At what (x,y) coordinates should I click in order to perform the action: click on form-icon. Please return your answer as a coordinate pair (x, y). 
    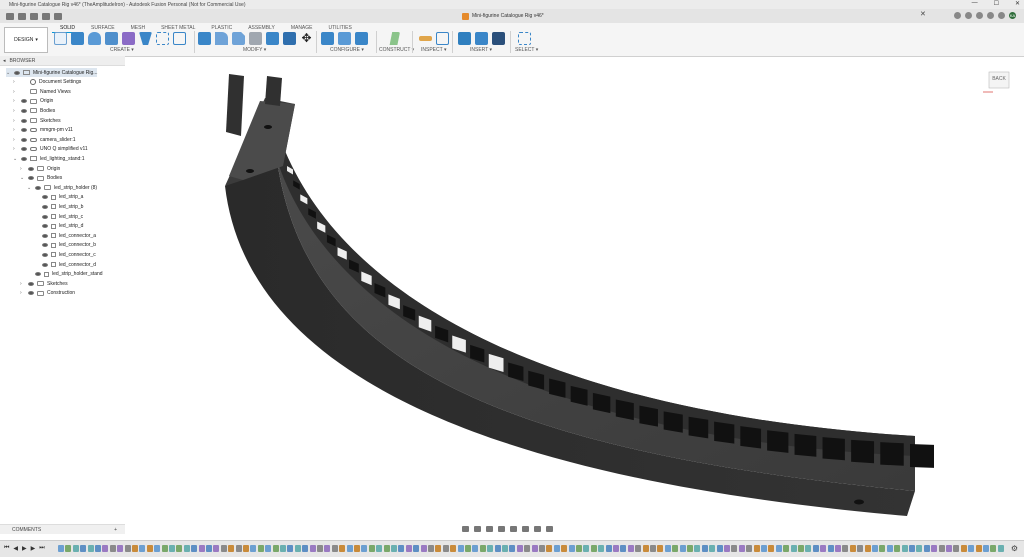
    Looking at the image, I should click on (128, 38).